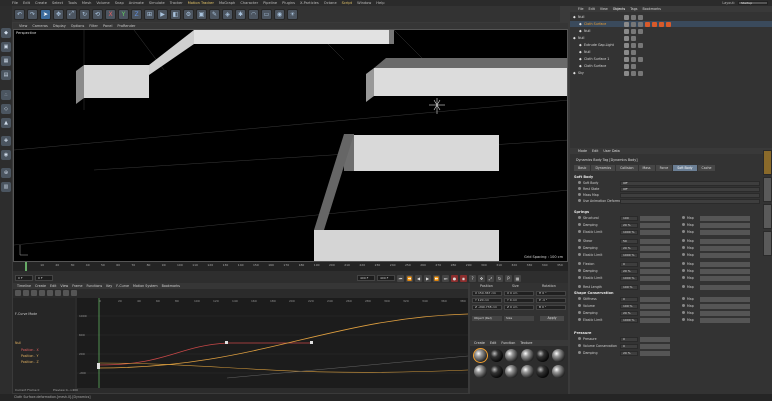 Image resolution: width=772 pixels, height=401 pixels. Describe the element at coordinates (249, 3) in the screenshot. I see `menu-character: Character` at that location.